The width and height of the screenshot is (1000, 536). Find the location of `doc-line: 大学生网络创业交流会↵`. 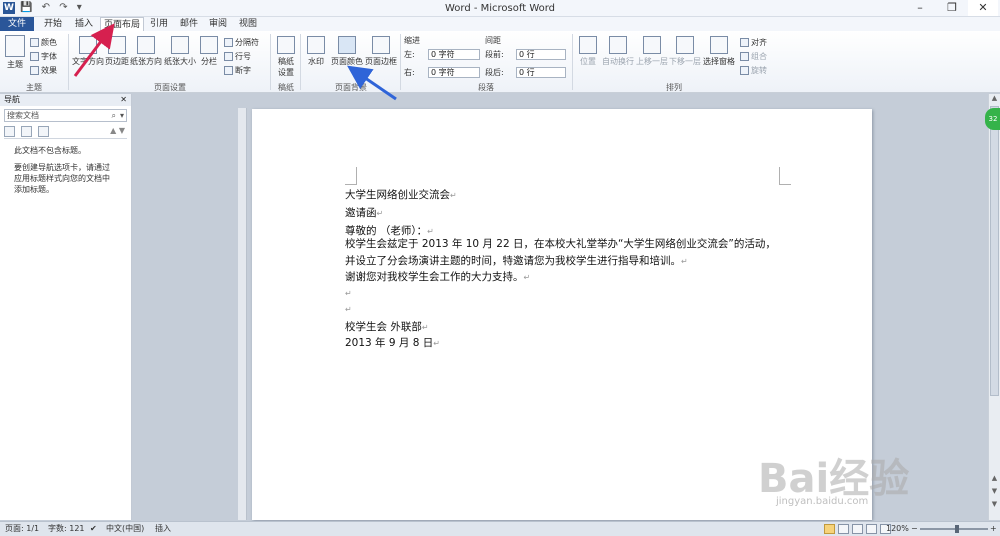

doc-line: 大学生网络创业交流会↵ is located at coordinates (401, 195).